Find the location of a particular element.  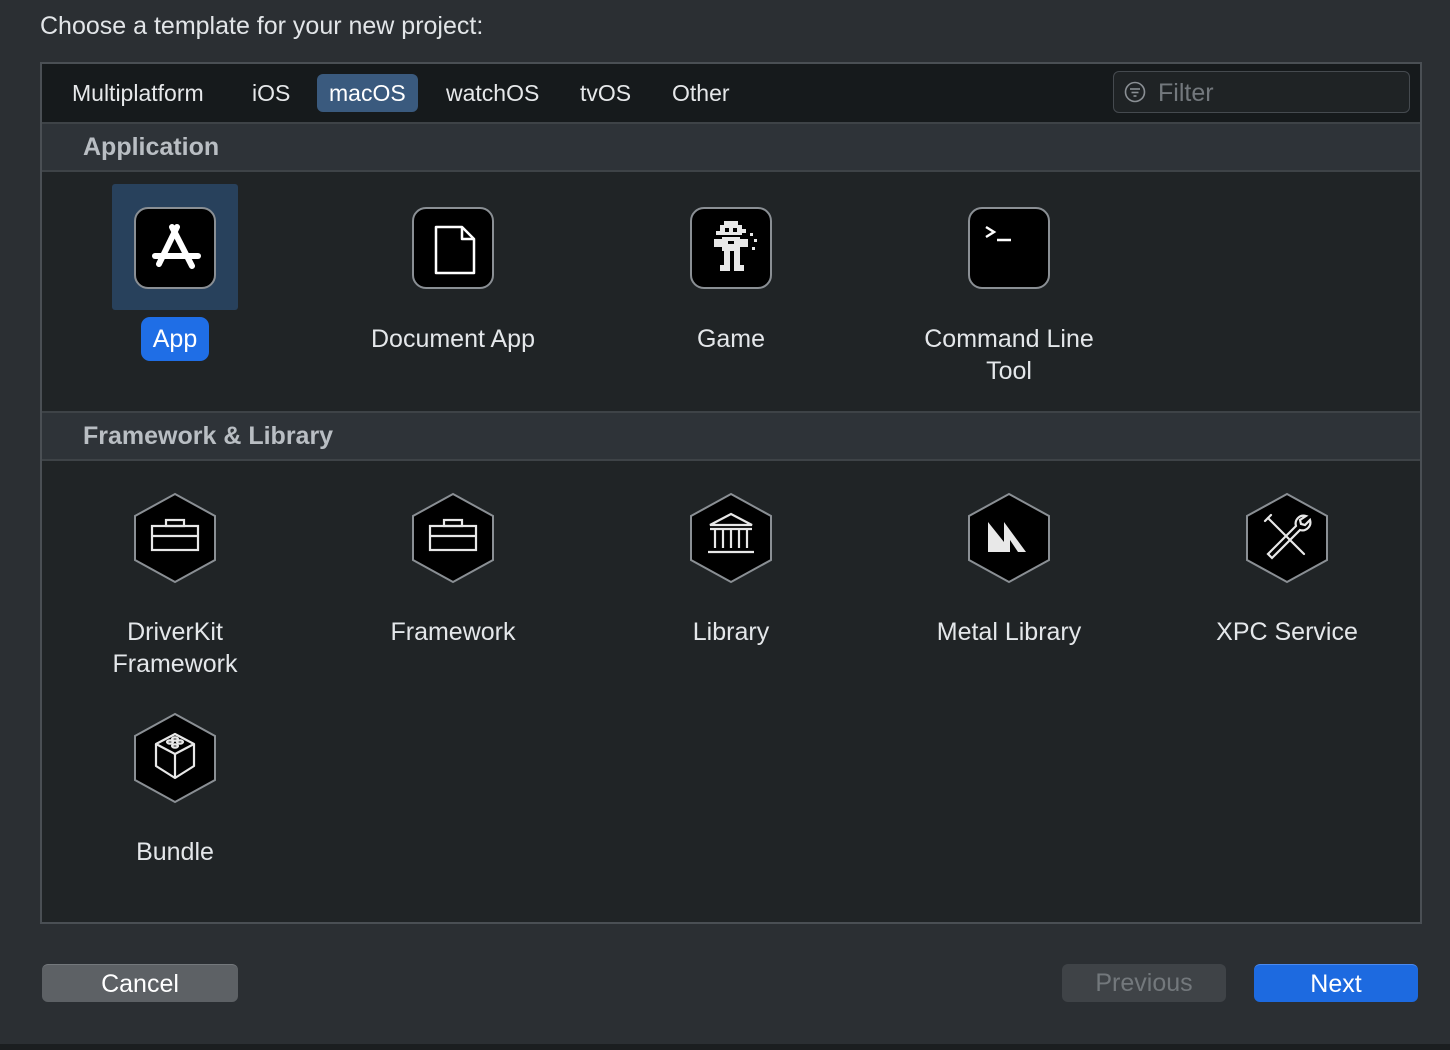

tab-ios: iOS is located at coordinates (271, 93).